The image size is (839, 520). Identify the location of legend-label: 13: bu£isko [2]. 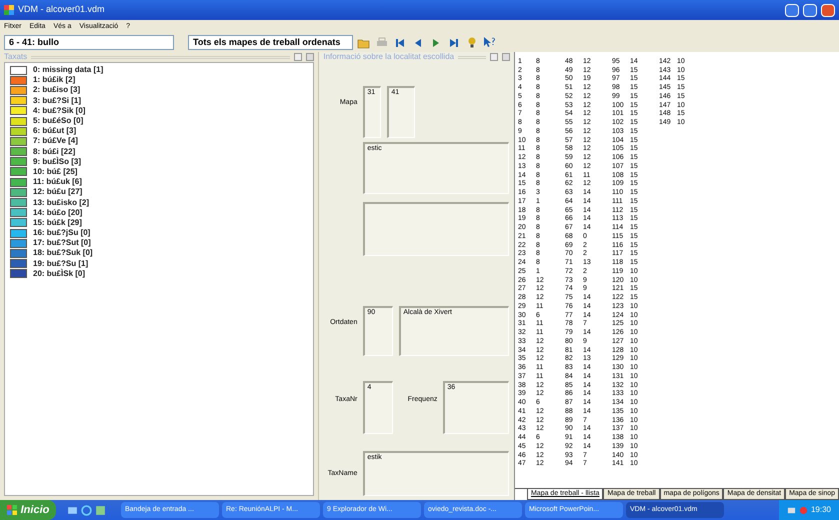
(61, 202).